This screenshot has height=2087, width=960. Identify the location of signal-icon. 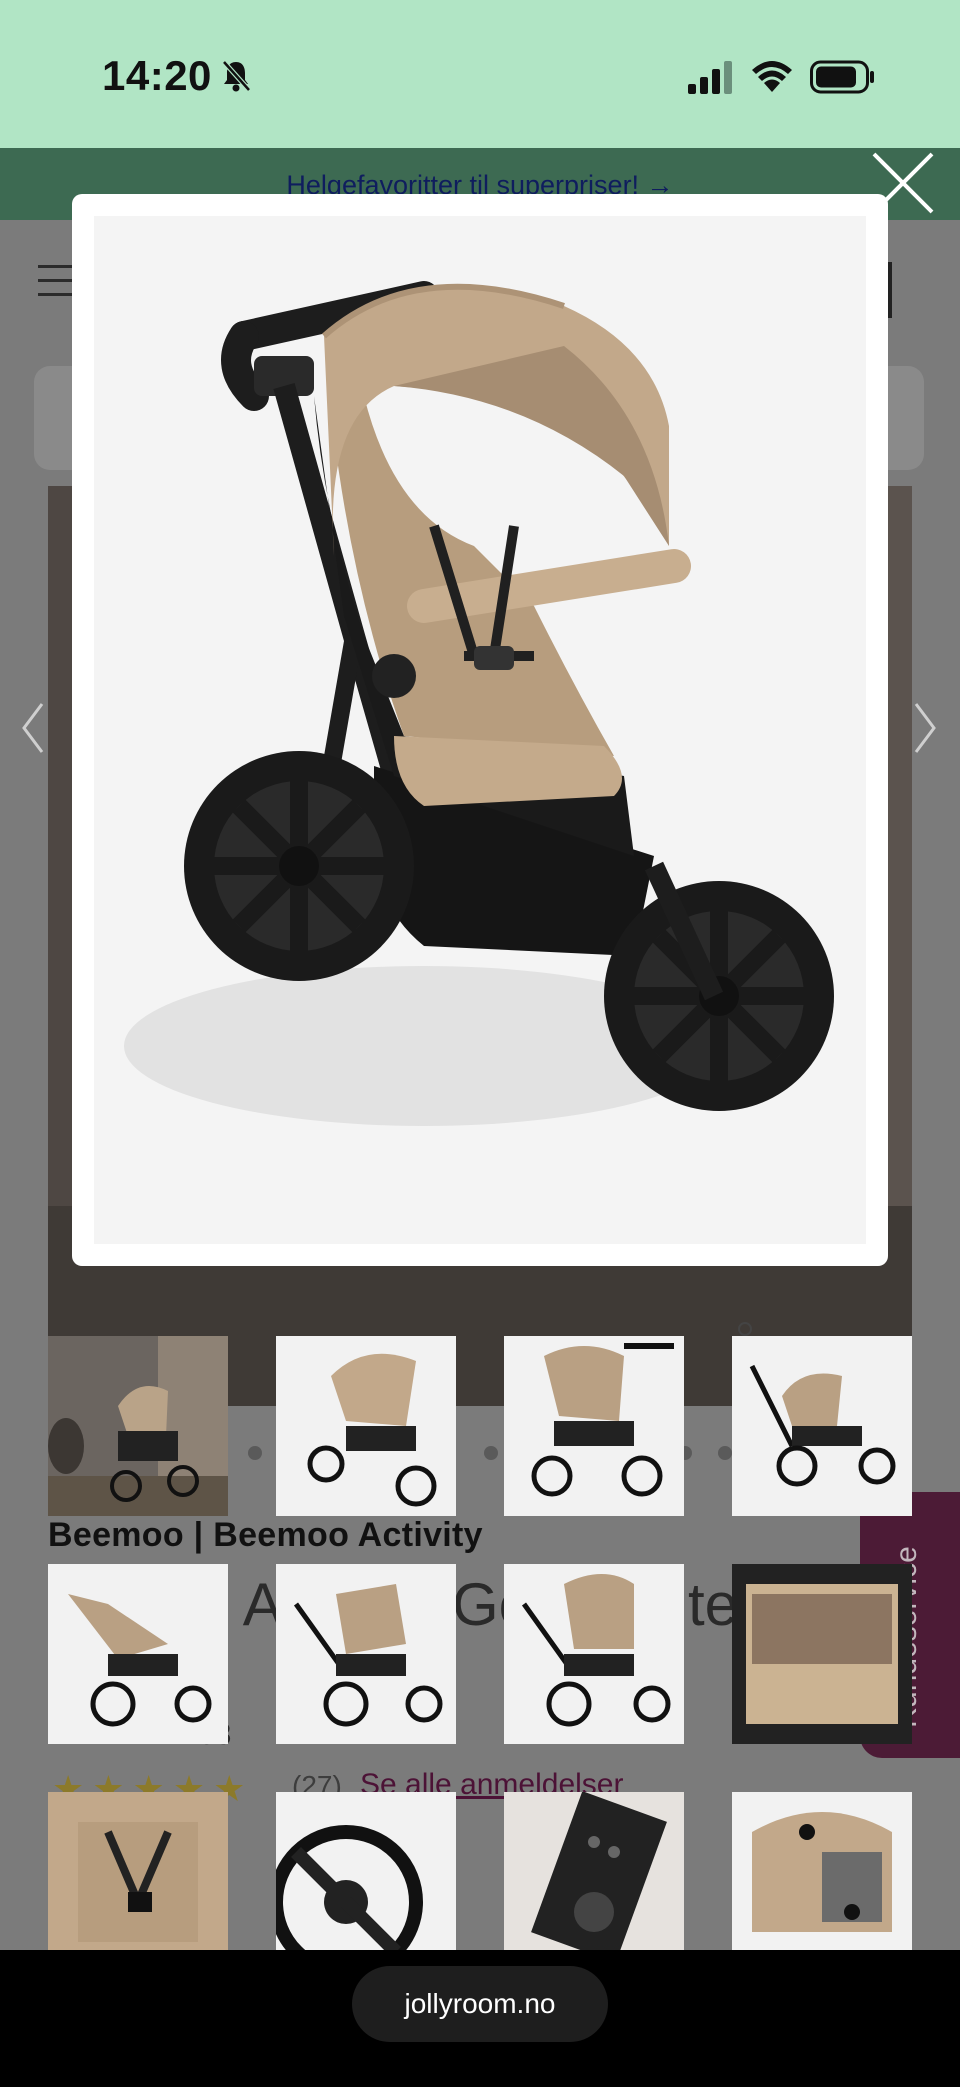
(710, 77).